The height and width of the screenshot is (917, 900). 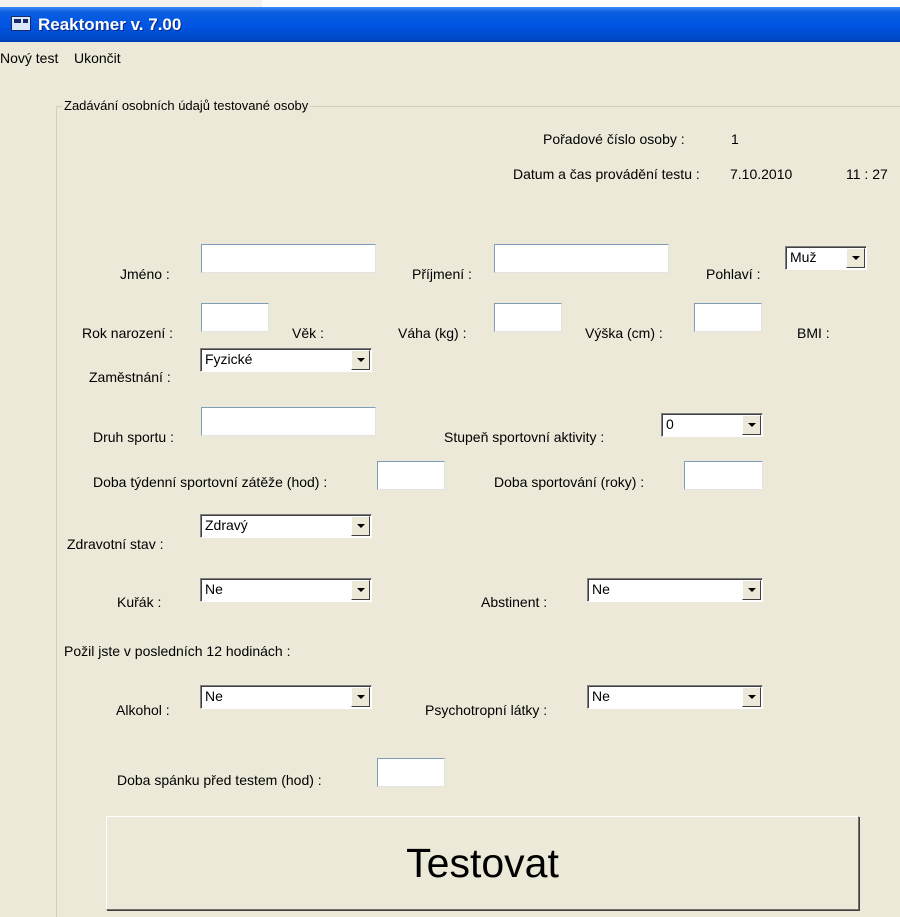 What do you see at coordinates (723, 475) in the screenshot?
I see `sport-years-field` at bounding box center [723, 475].